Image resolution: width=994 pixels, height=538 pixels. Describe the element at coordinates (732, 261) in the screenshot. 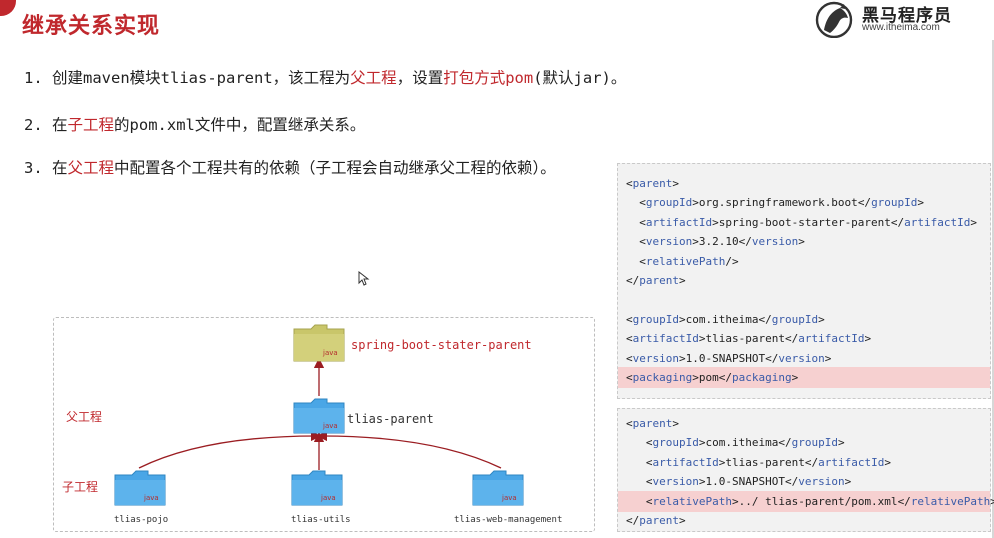

I see `code-token: />` at that location.